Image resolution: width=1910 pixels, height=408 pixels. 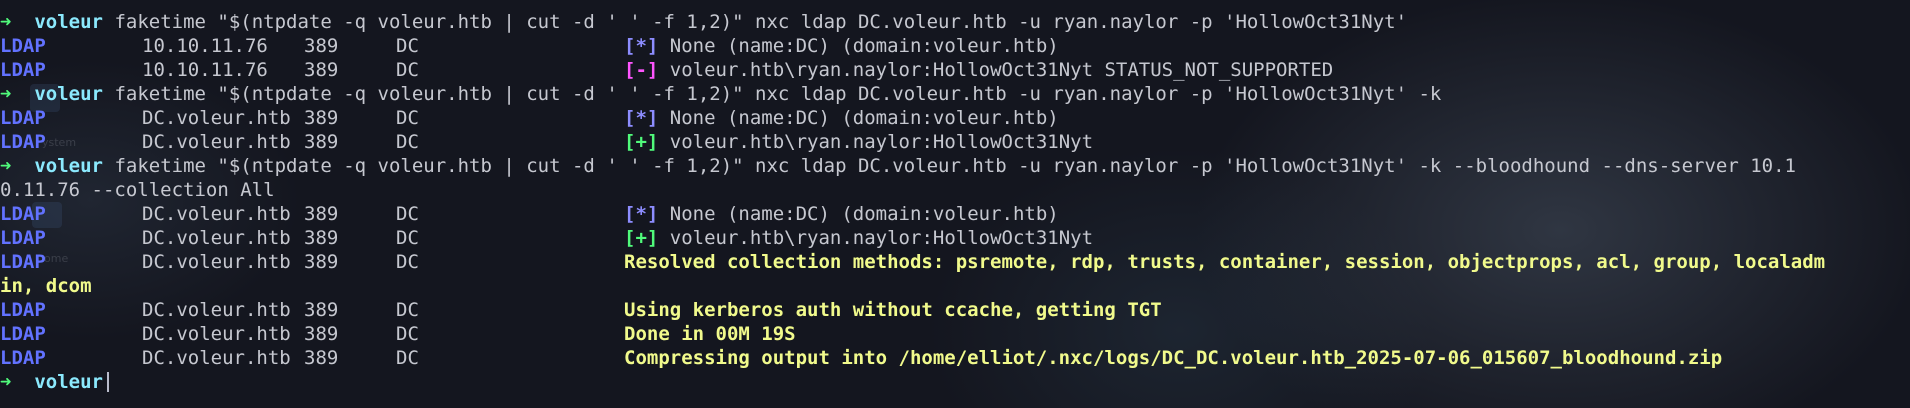 What do you see at coordinates (955, 382) in the screenshot?
I see `active-prompt-line: ➜ voleur` at bounding box center [955, 382].